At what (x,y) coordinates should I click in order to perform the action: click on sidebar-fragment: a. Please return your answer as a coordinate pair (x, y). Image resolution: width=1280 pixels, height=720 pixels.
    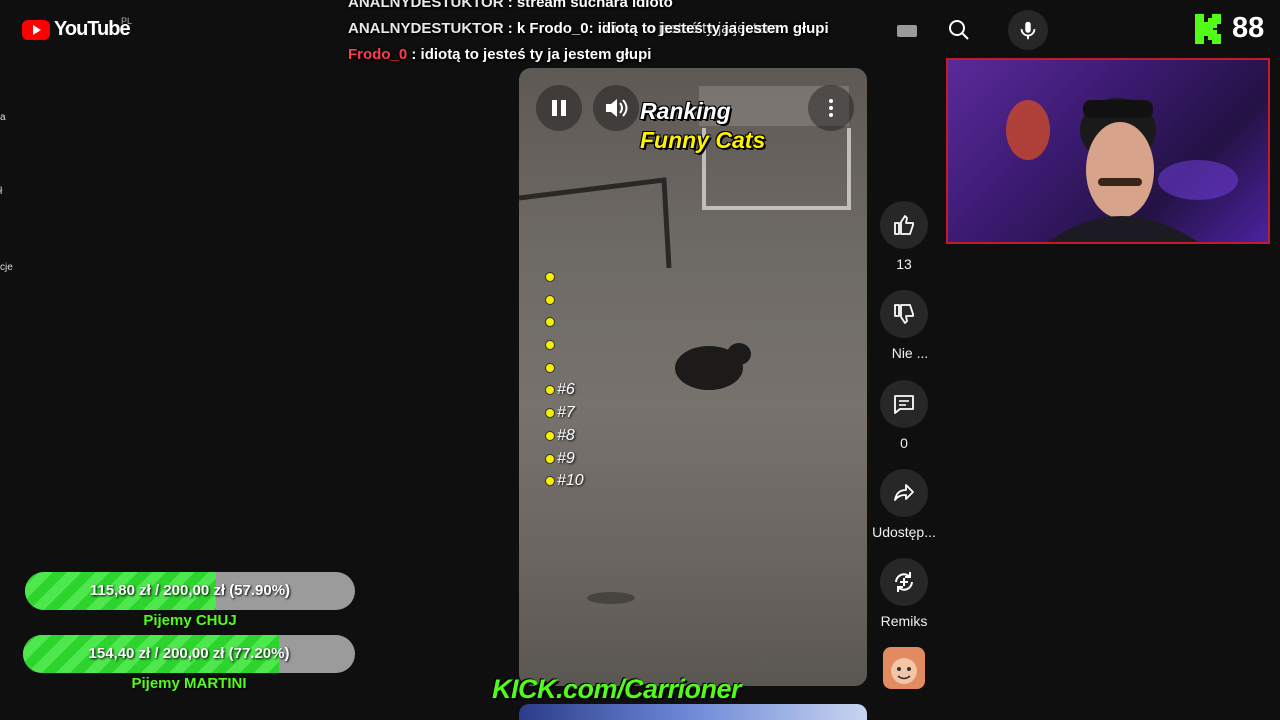
    Looking at the image, I should click on (3, 117).